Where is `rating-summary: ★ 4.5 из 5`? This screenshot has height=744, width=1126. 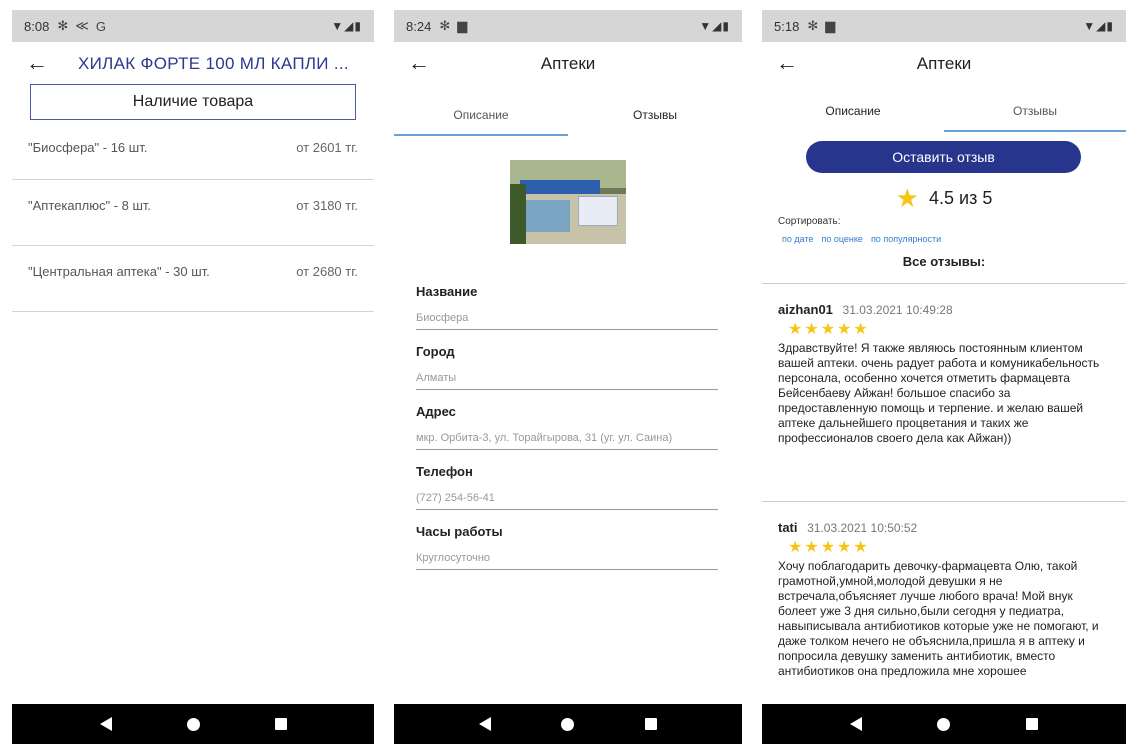 rating-summary: ★ 4.5 из 5 is located at coordinates (944, 198).